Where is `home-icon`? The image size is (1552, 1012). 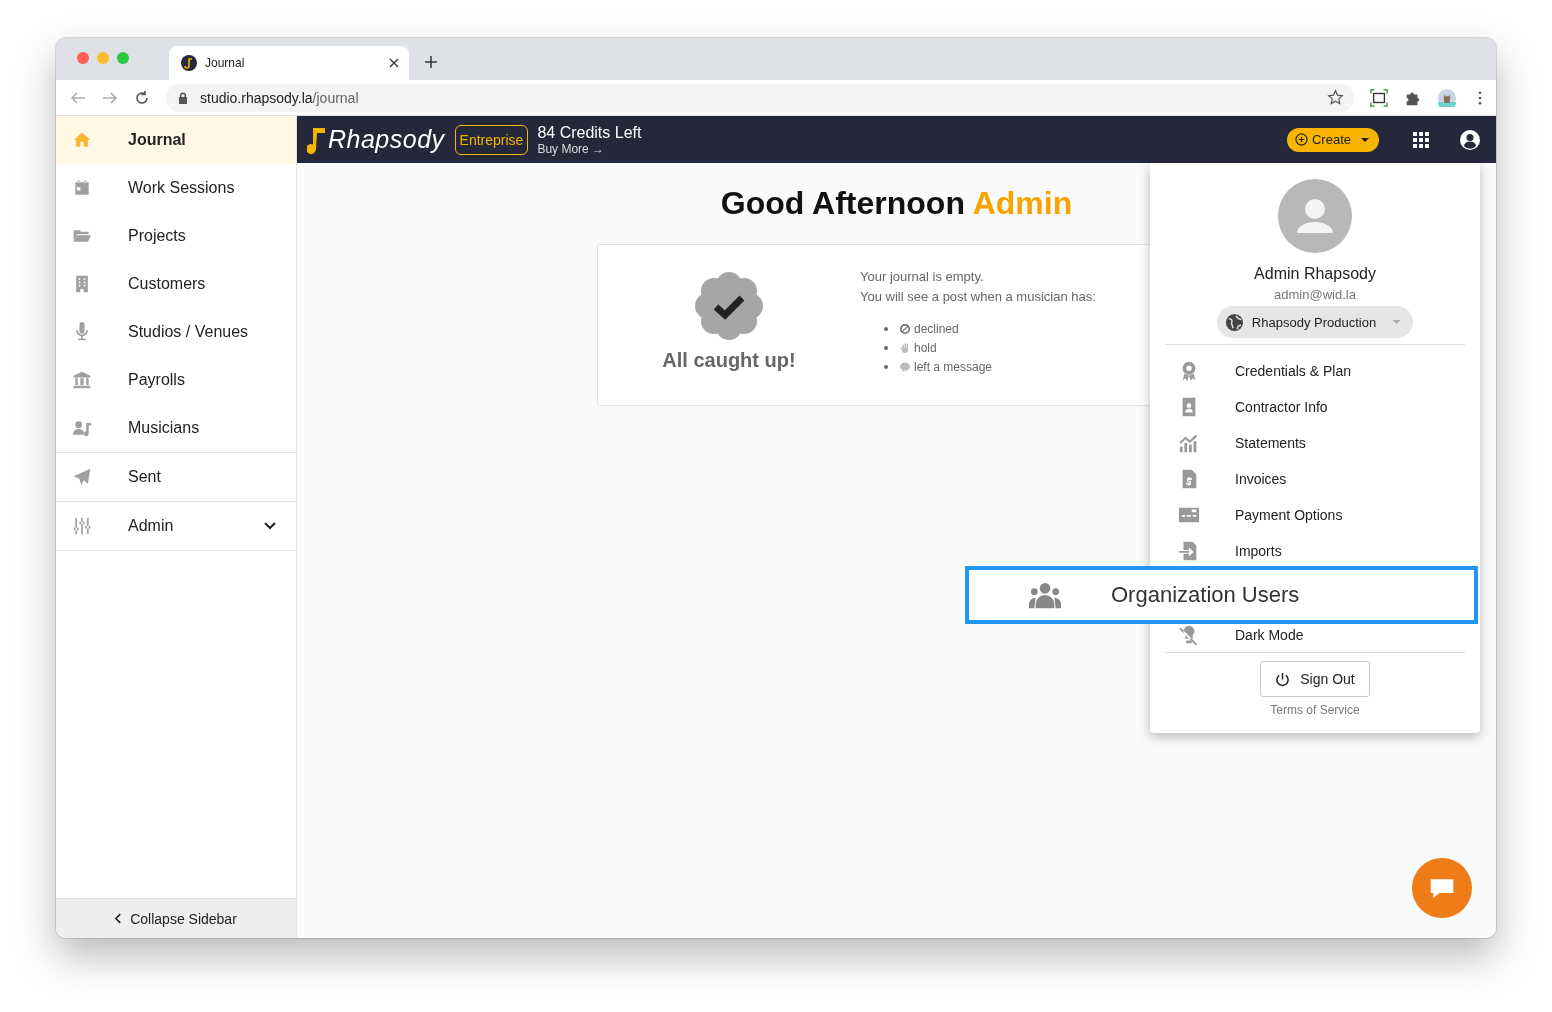
home-icon is located at coordinates (82, 140).